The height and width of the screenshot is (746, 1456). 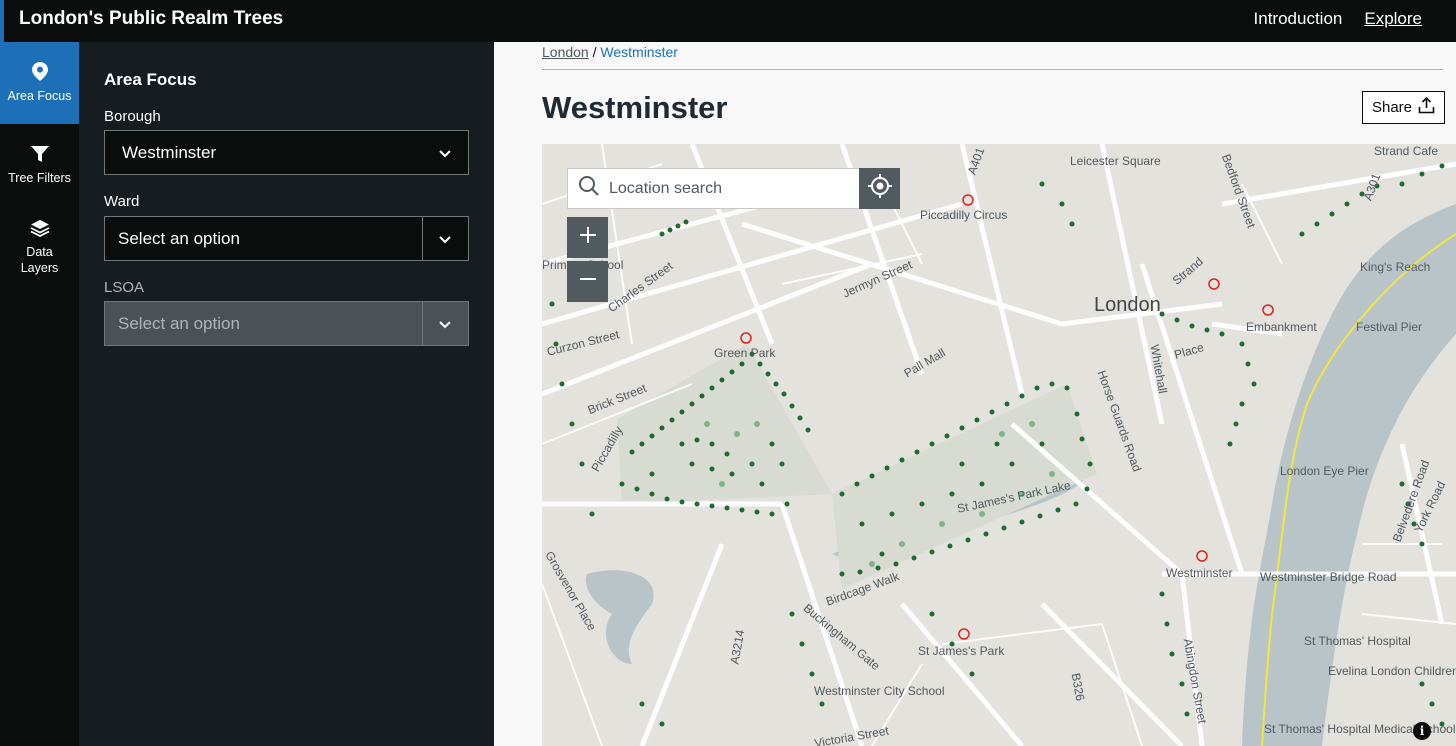 What do you see at coordinates (1395, 267) in the screenshot?
I see `map-label: King's Reach` at bounding box center [1395, 267].